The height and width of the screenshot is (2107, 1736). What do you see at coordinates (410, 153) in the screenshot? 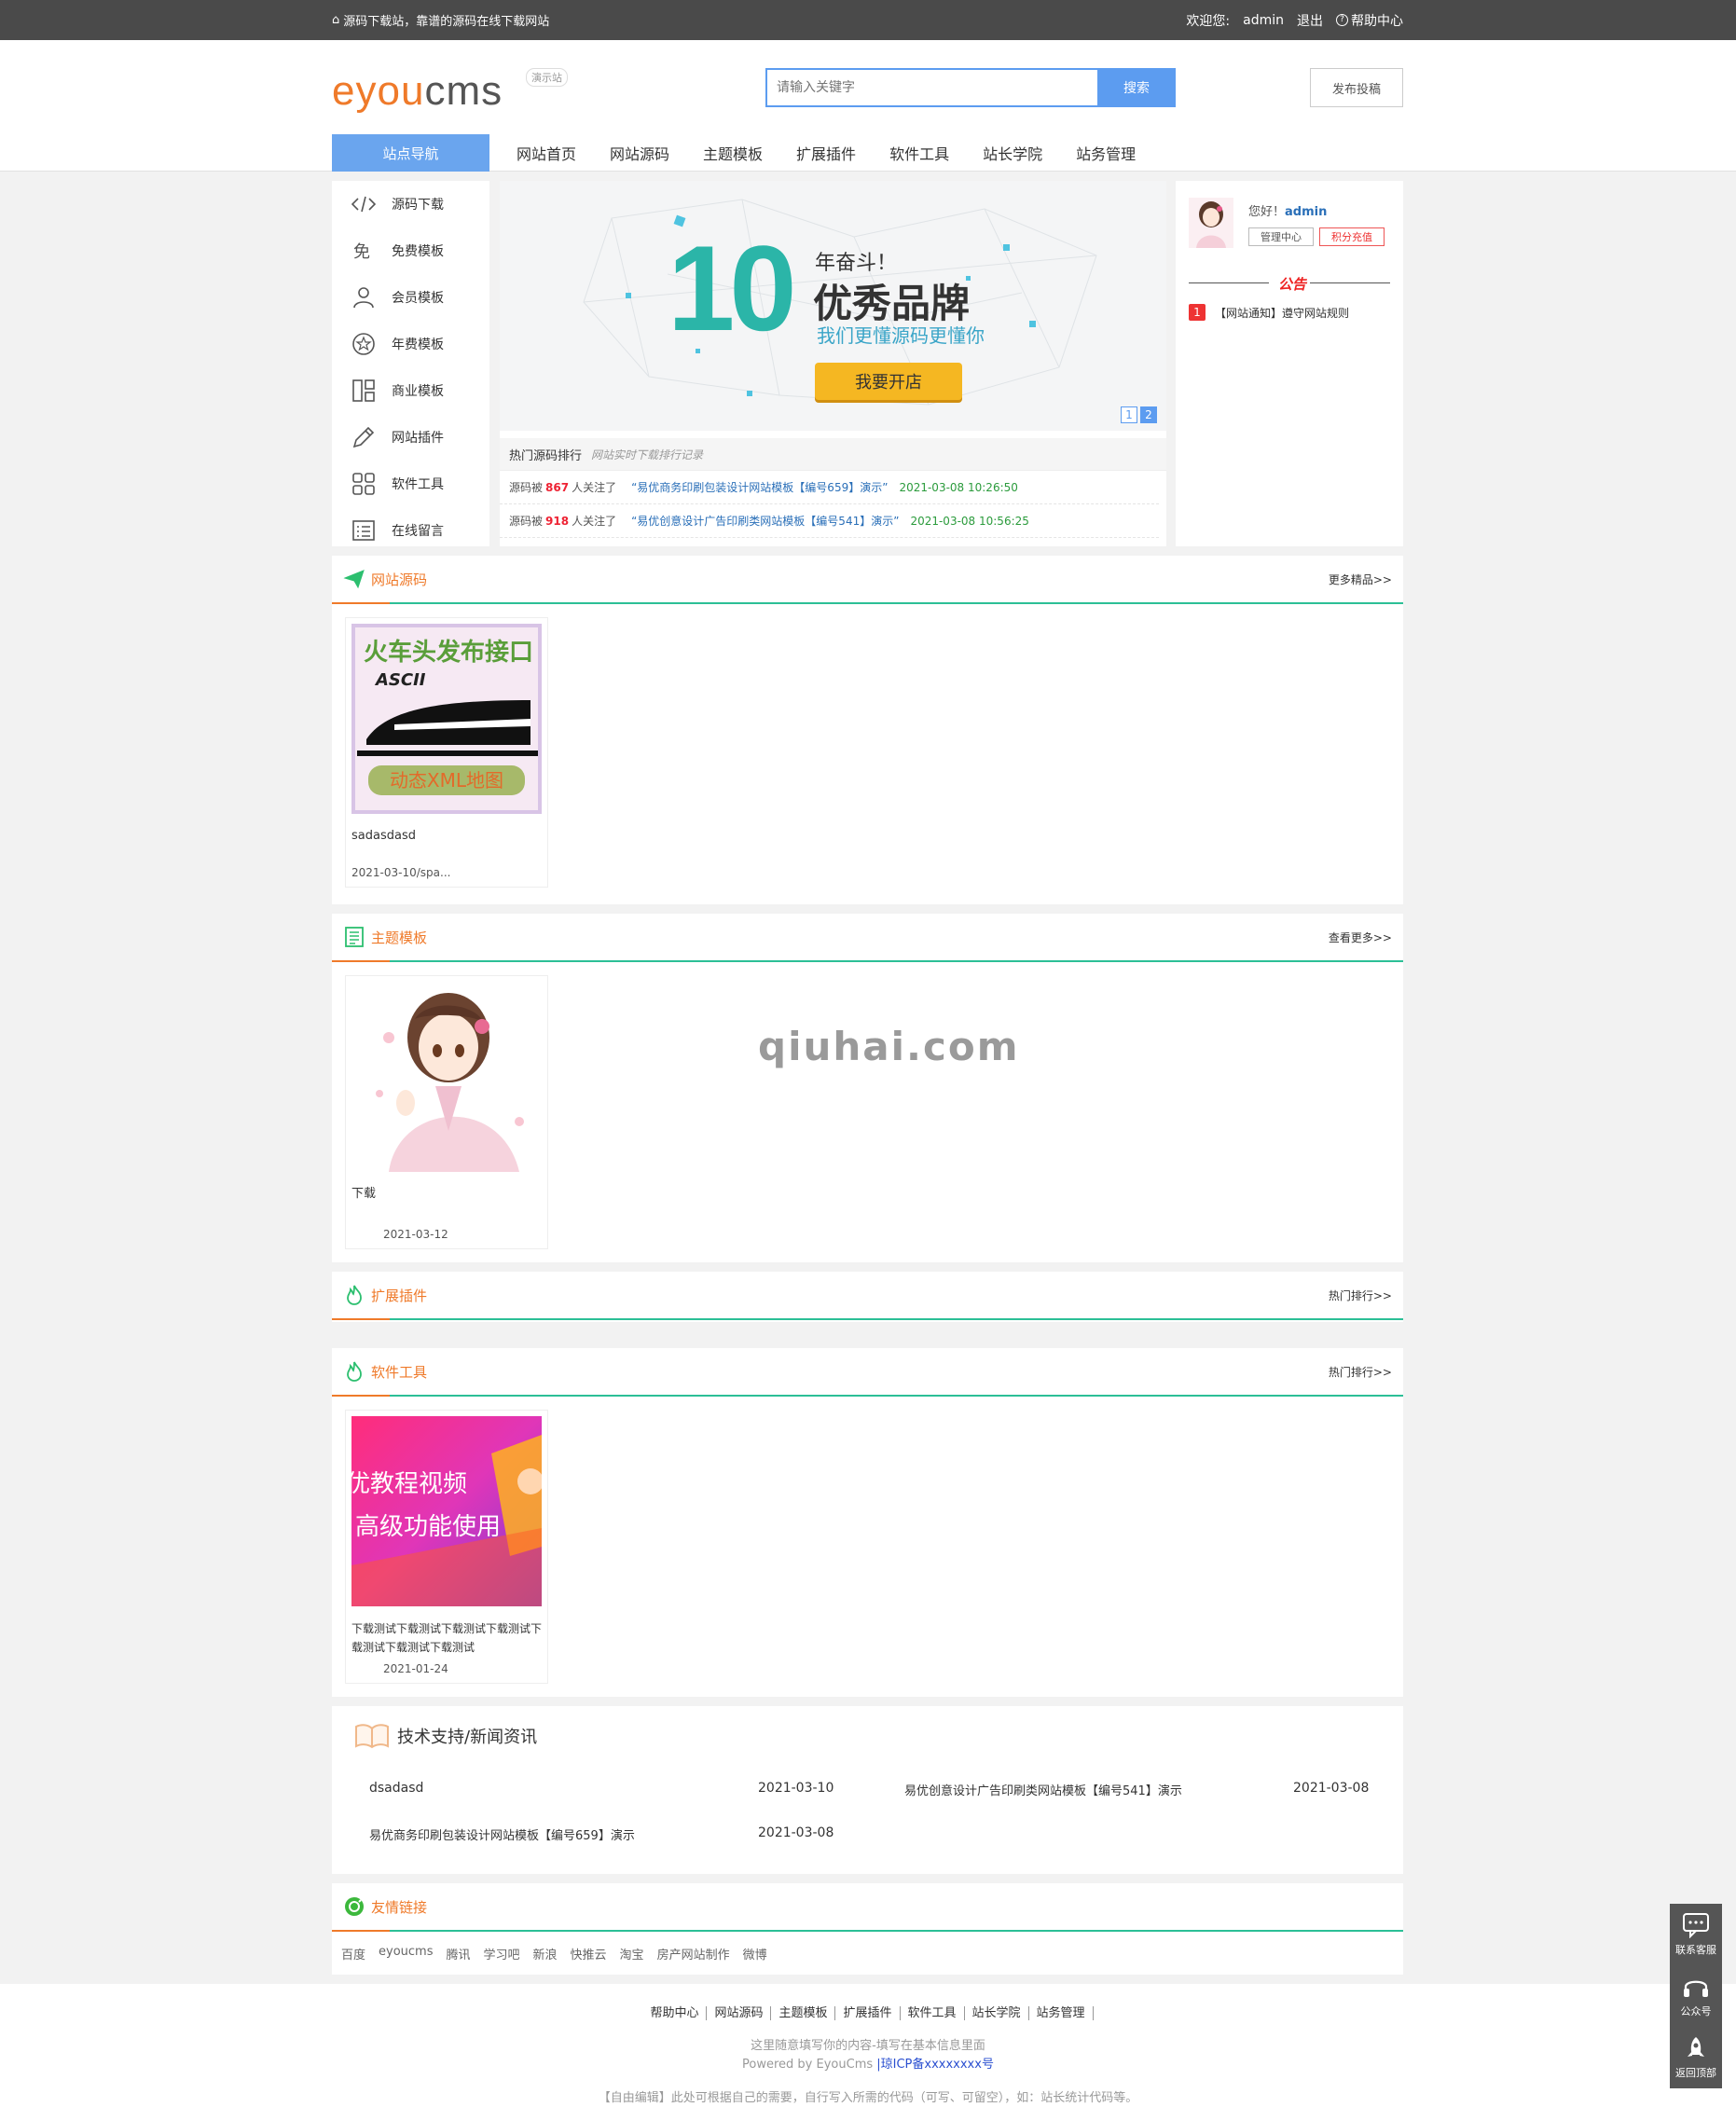
I see `site-nav-title: 站点导航` at bounding box center [410, 153].